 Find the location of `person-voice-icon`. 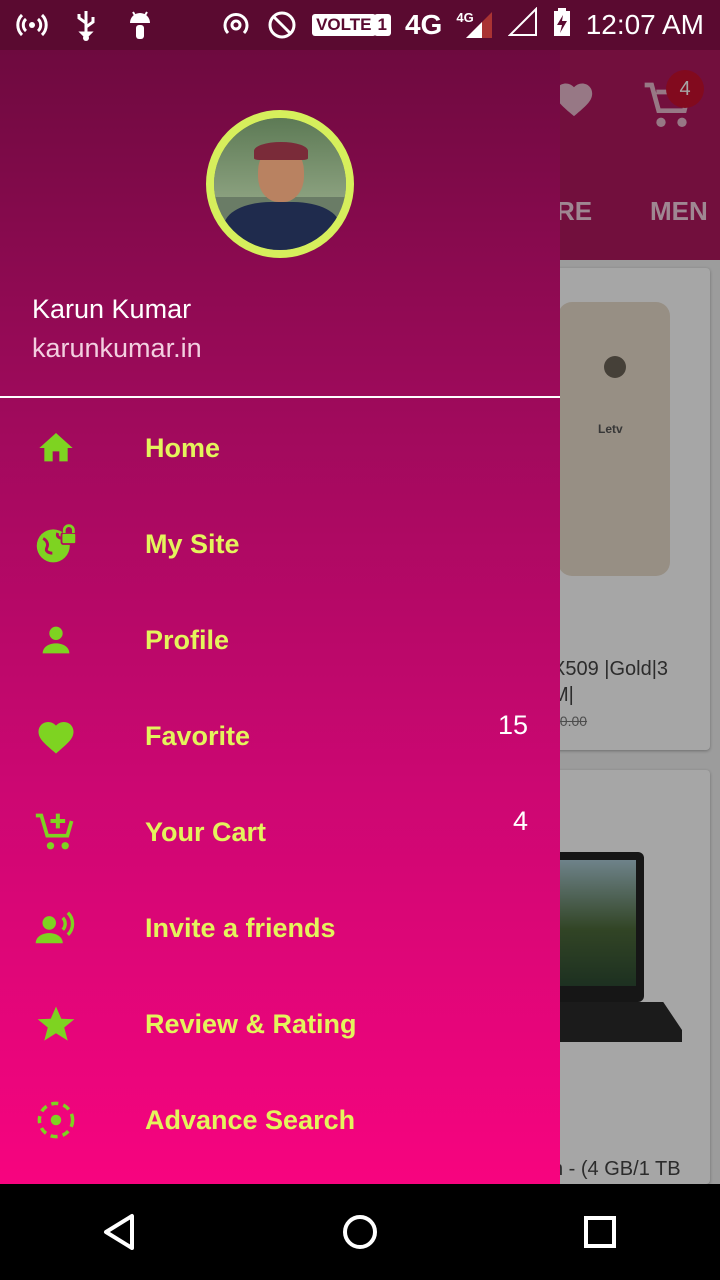

person-voice-icon is located at coordinates (56, 928).